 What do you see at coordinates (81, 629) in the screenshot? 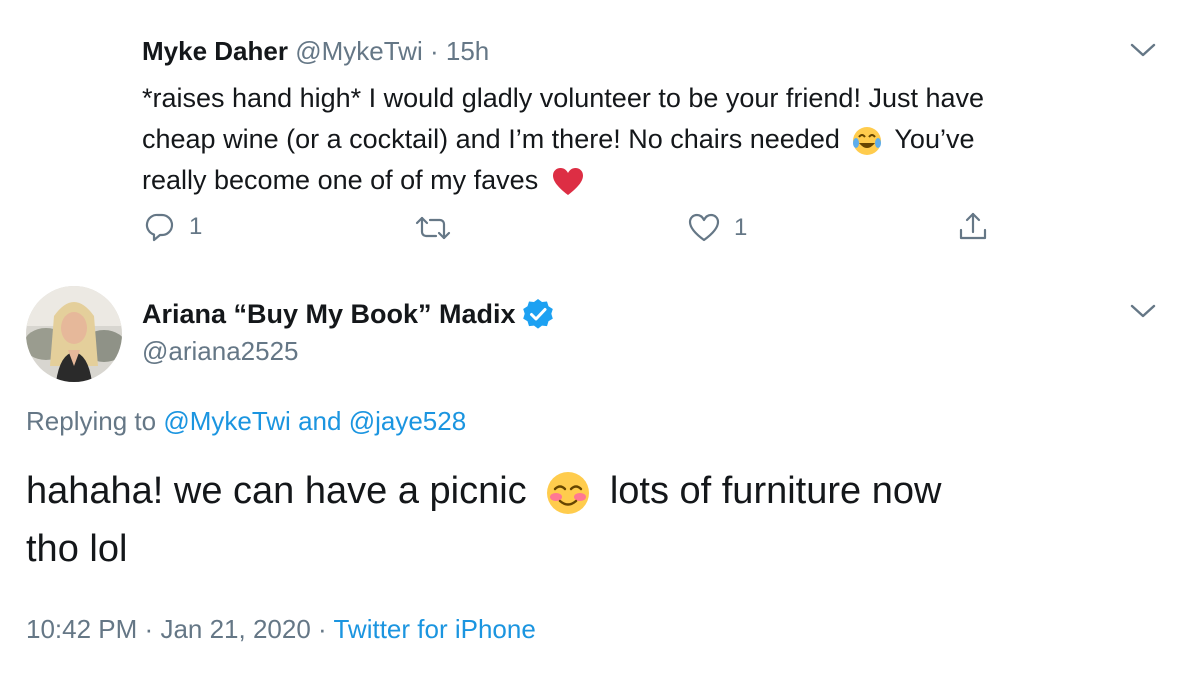
I see `tweet-time: 10:42 PM` at bounding box center [81, 629].